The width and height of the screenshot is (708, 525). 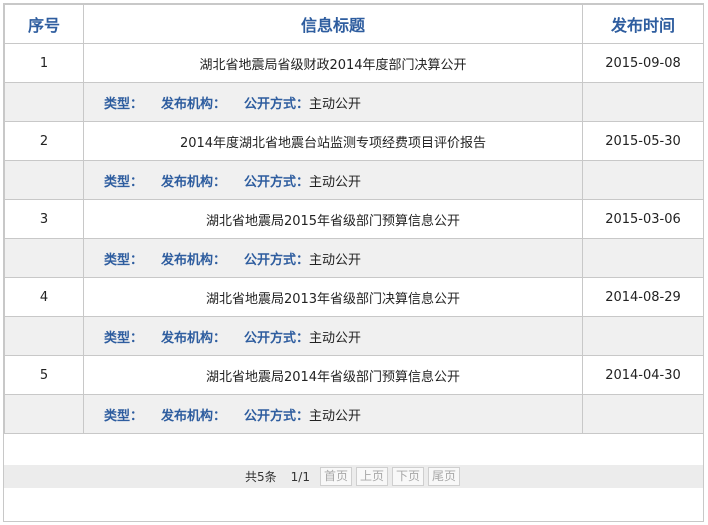 I want to click on row-title-link: 湖北省地震局2013年省级部门决算信息公开, so click(x=333, y=297).